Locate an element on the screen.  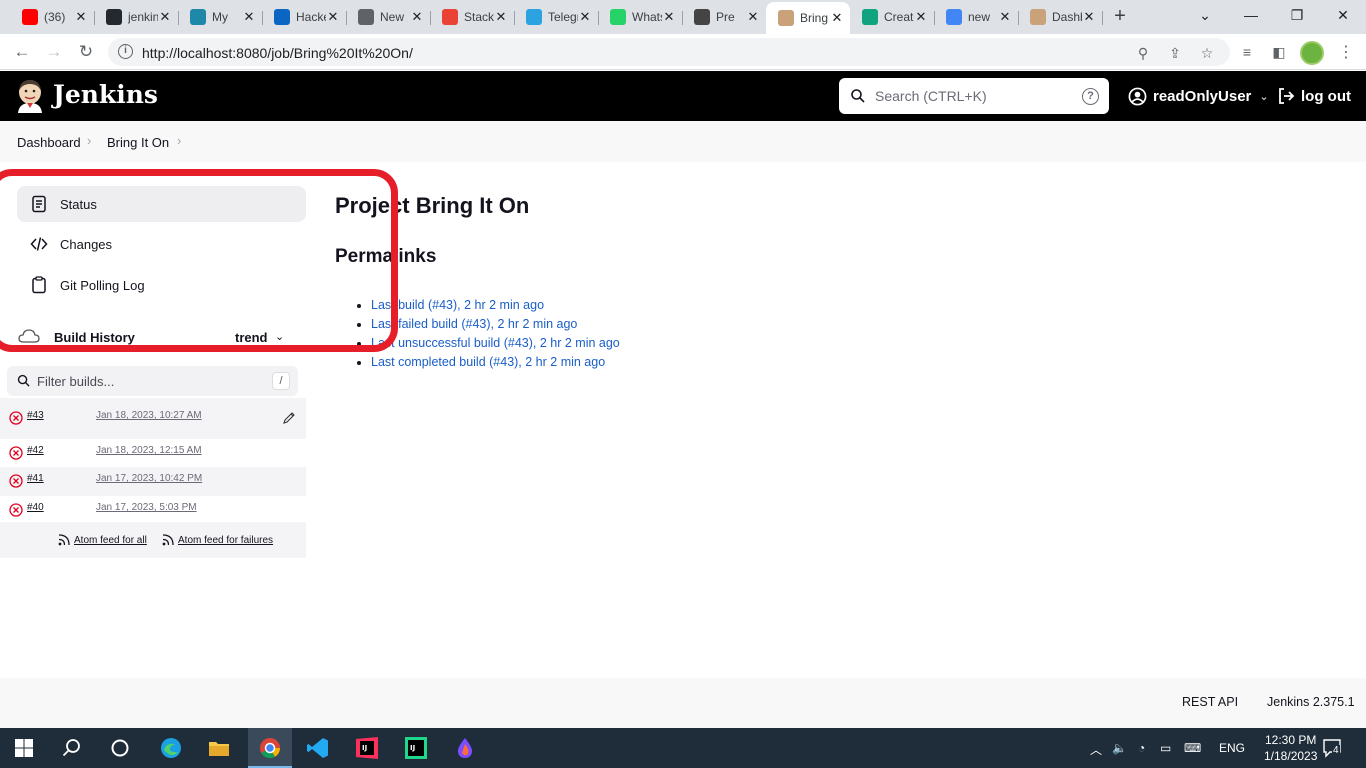
tab-search-icon: ⌄ is located at coordinates (1205, 15).